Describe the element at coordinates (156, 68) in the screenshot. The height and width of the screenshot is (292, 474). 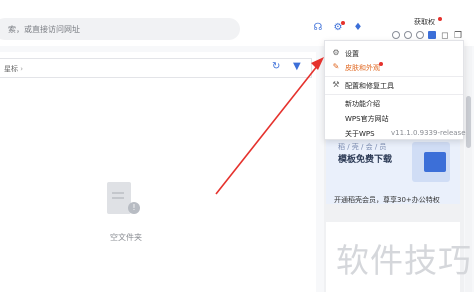
I see `breadcrumb: 星标 ›` at that location.